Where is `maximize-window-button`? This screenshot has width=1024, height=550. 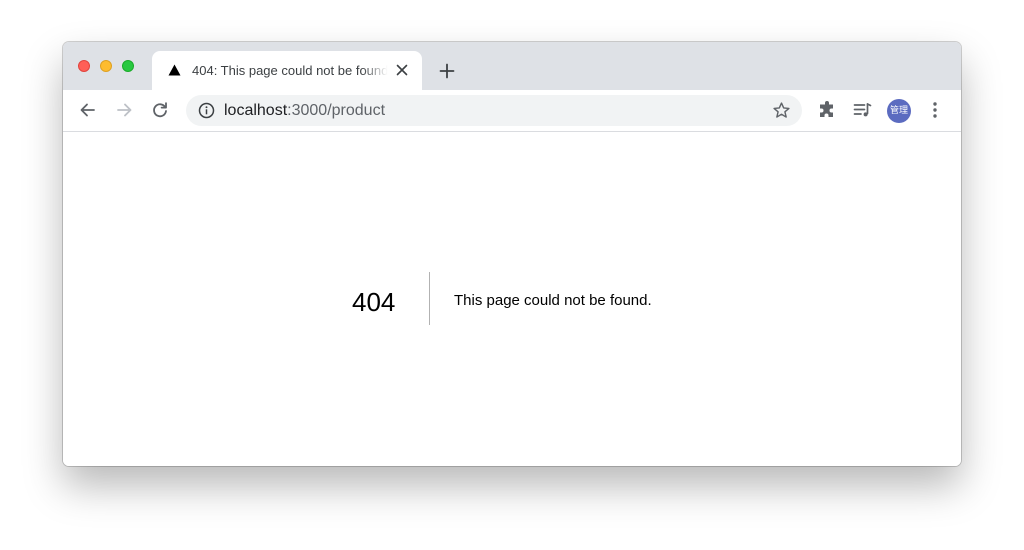
maximize-window-button is located at coordinates (128, 66).